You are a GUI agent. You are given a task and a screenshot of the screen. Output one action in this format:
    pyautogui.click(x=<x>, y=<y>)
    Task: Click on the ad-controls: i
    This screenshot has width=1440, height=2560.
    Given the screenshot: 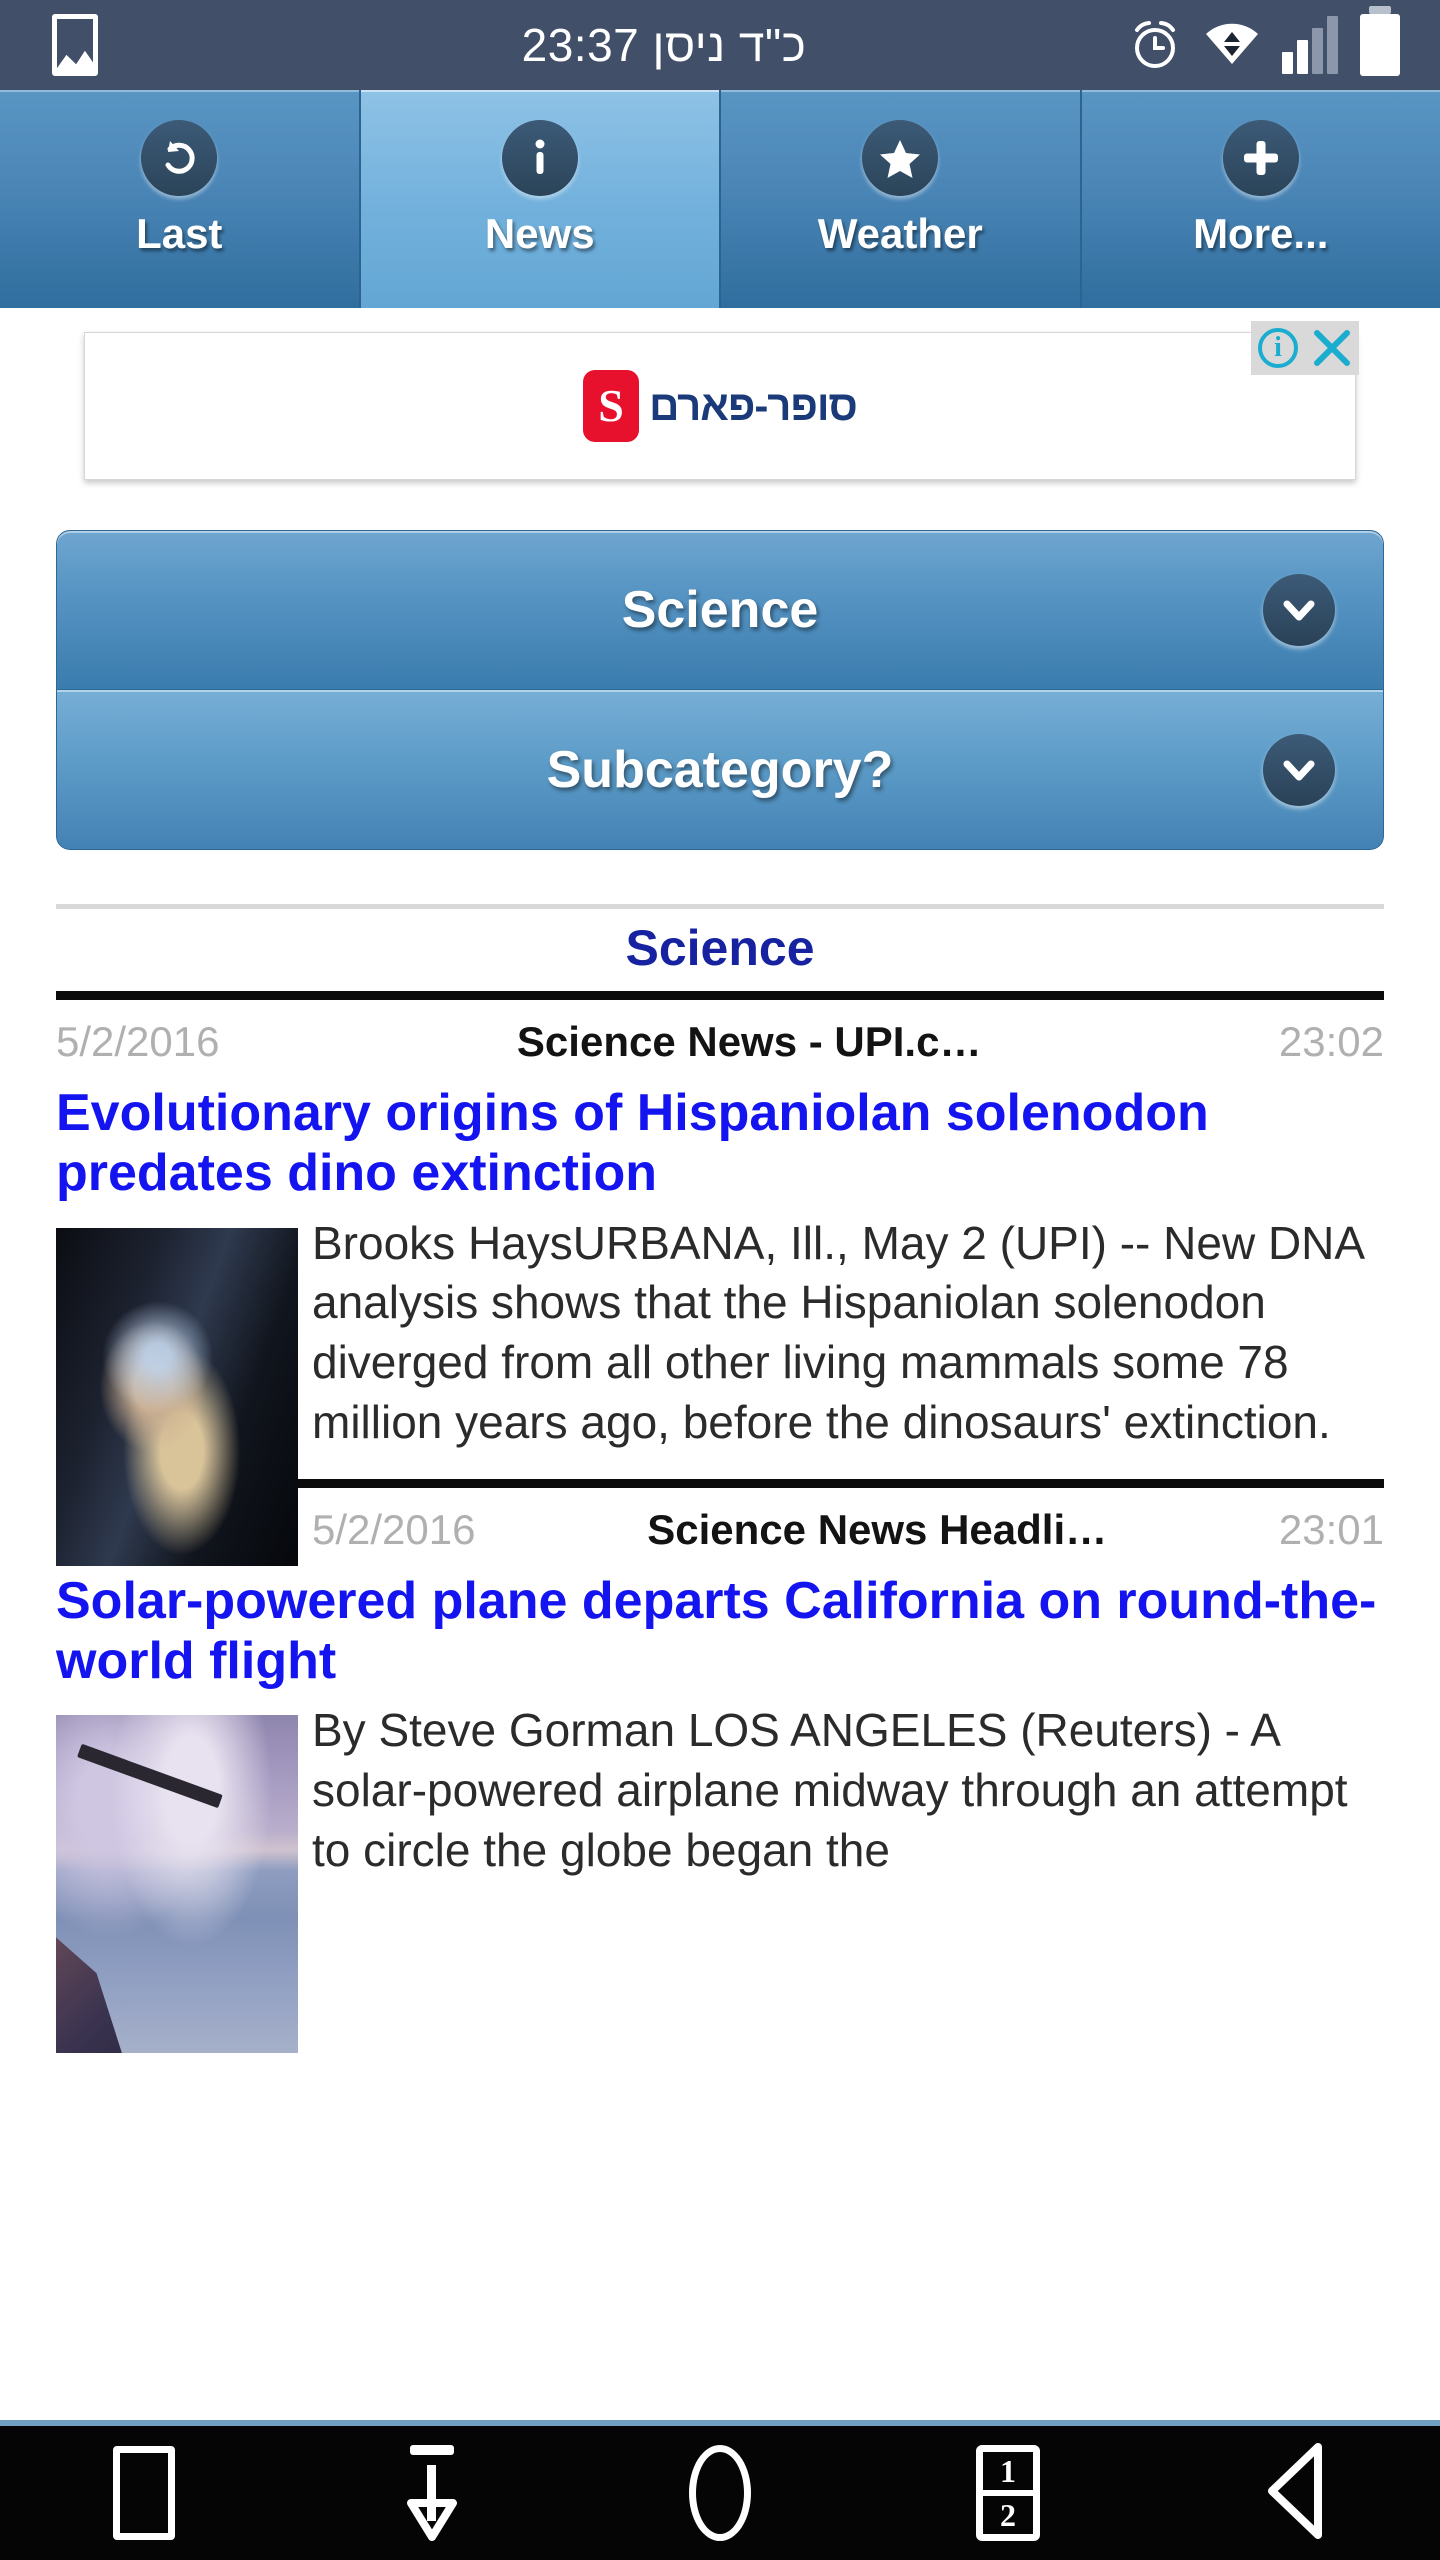 What is the action you would take?
    pyautogui.click(x=1305, y=348)
    